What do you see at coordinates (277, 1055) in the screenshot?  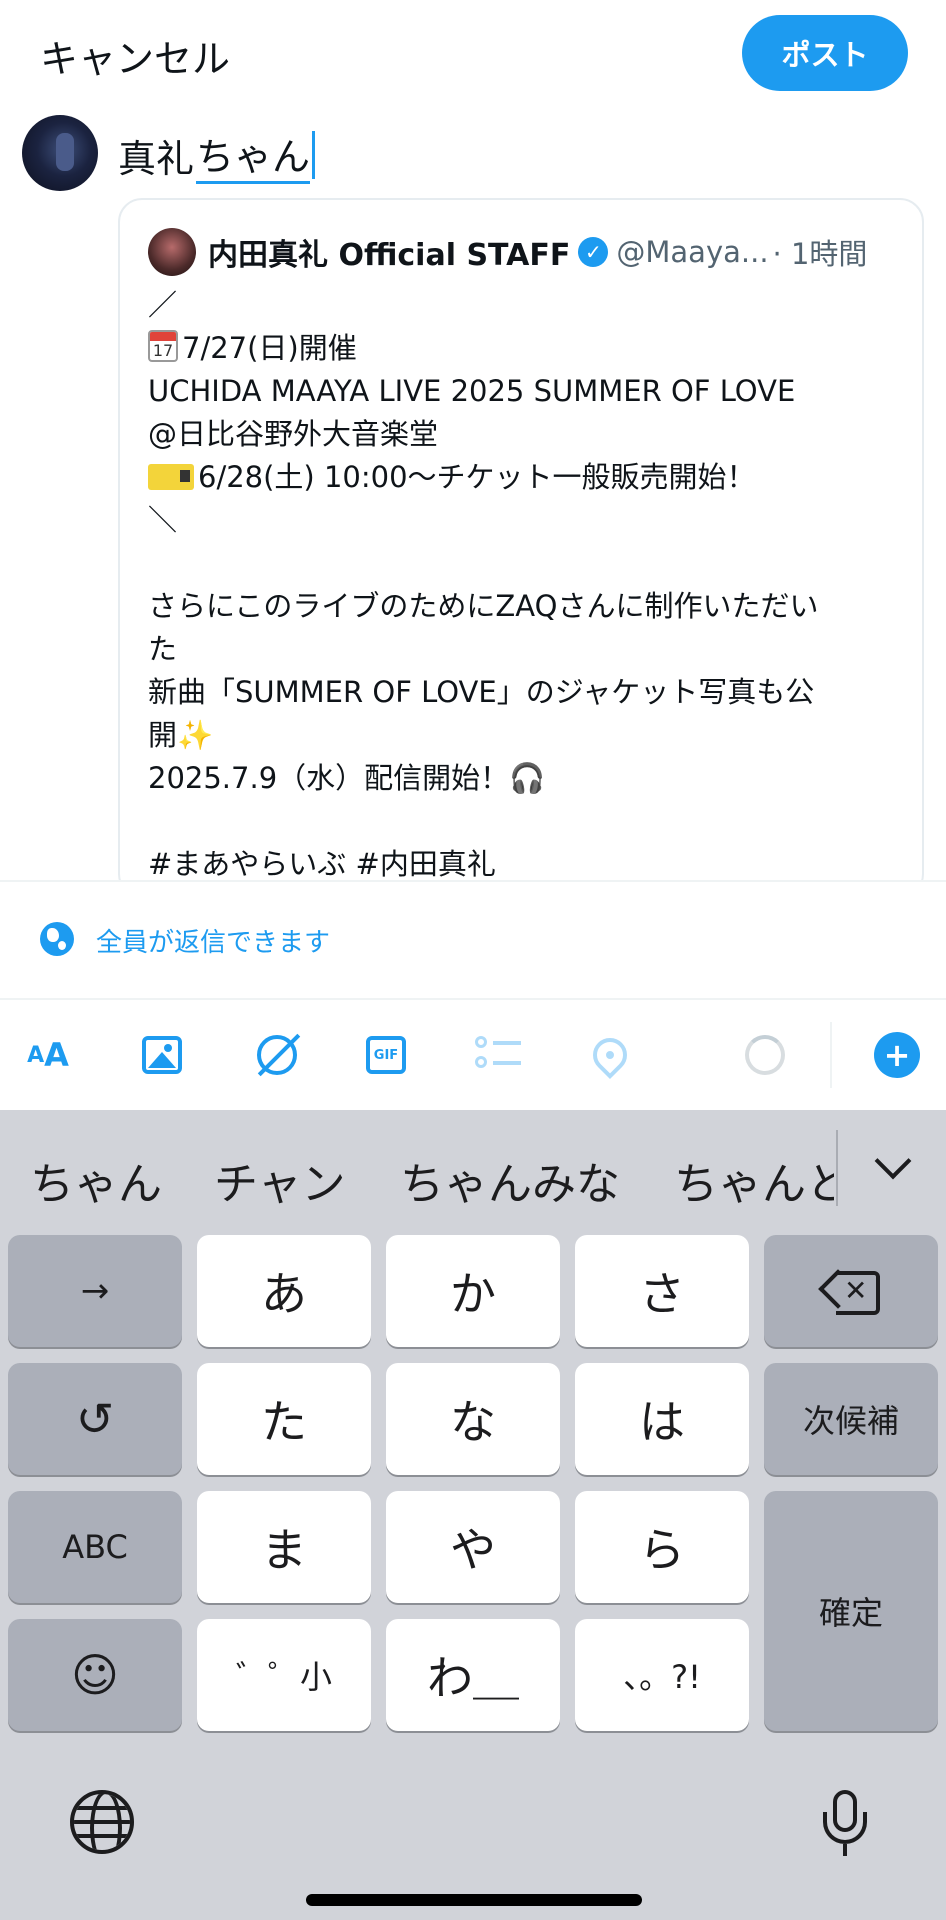 I see `grok-icon` at bounding box center [277, 1055].